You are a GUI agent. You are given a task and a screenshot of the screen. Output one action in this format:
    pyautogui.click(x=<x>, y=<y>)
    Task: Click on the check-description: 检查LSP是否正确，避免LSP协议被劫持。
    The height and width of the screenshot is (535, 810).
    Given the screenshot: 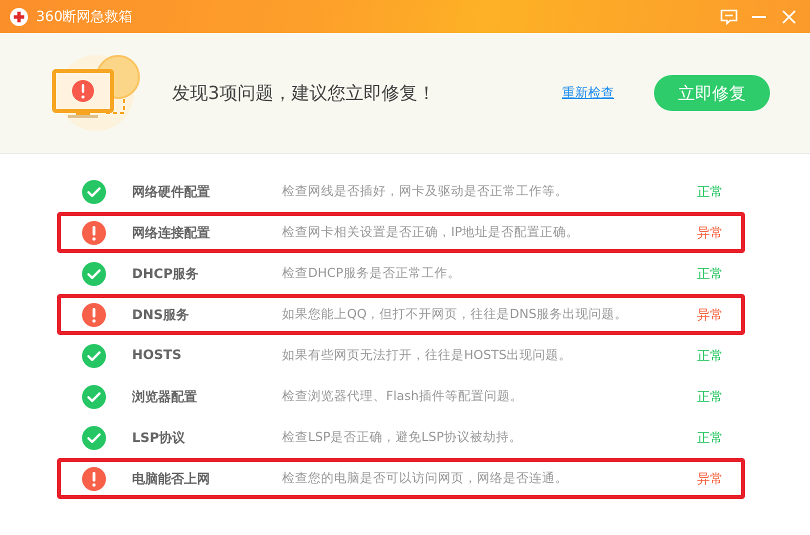 What is the action you would take?
    pyautogui.click(x=402, y=437)
    